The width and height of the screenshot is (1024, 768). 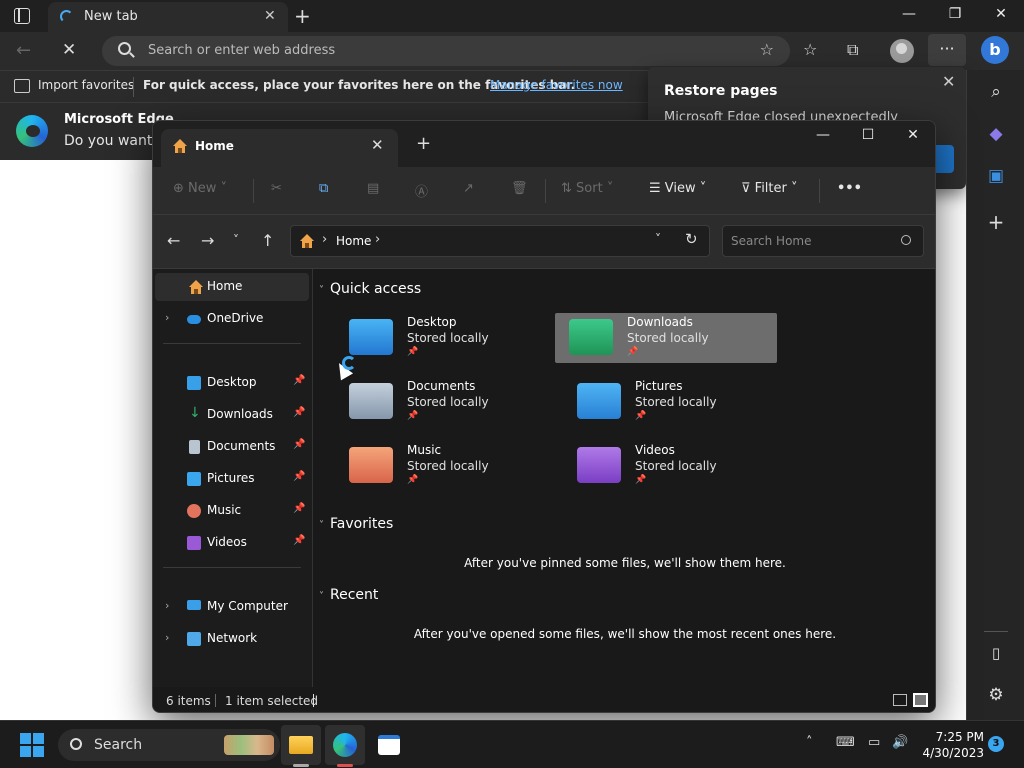 What do you see at coordinates (169, 745) in the screenshot?
I see `taskbar-search: Search` at bounding box center [169, 745].